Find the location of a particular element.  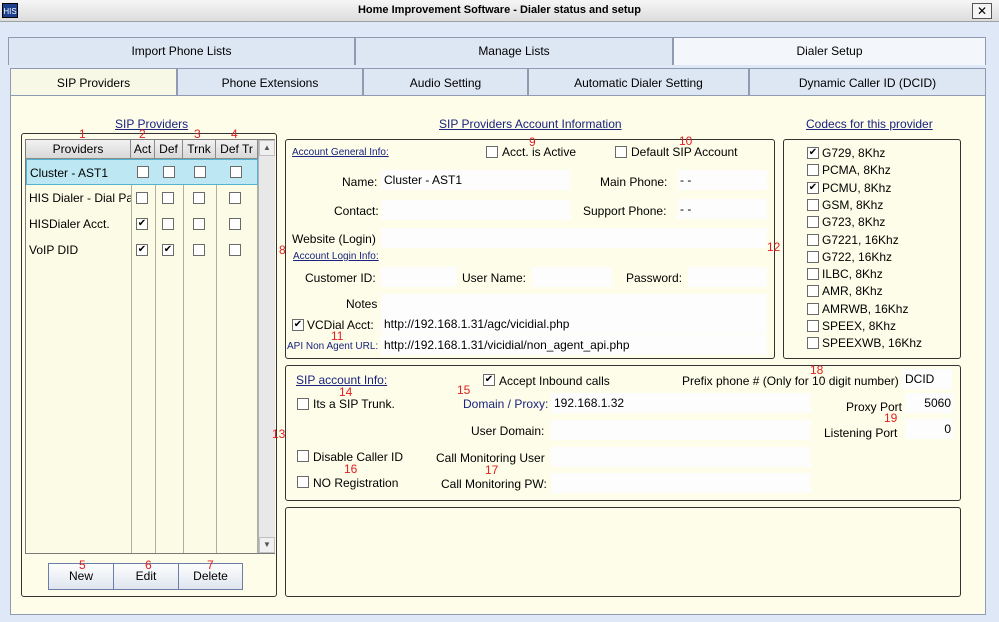

marker-11: 11 is located at coordinates (337, 336).